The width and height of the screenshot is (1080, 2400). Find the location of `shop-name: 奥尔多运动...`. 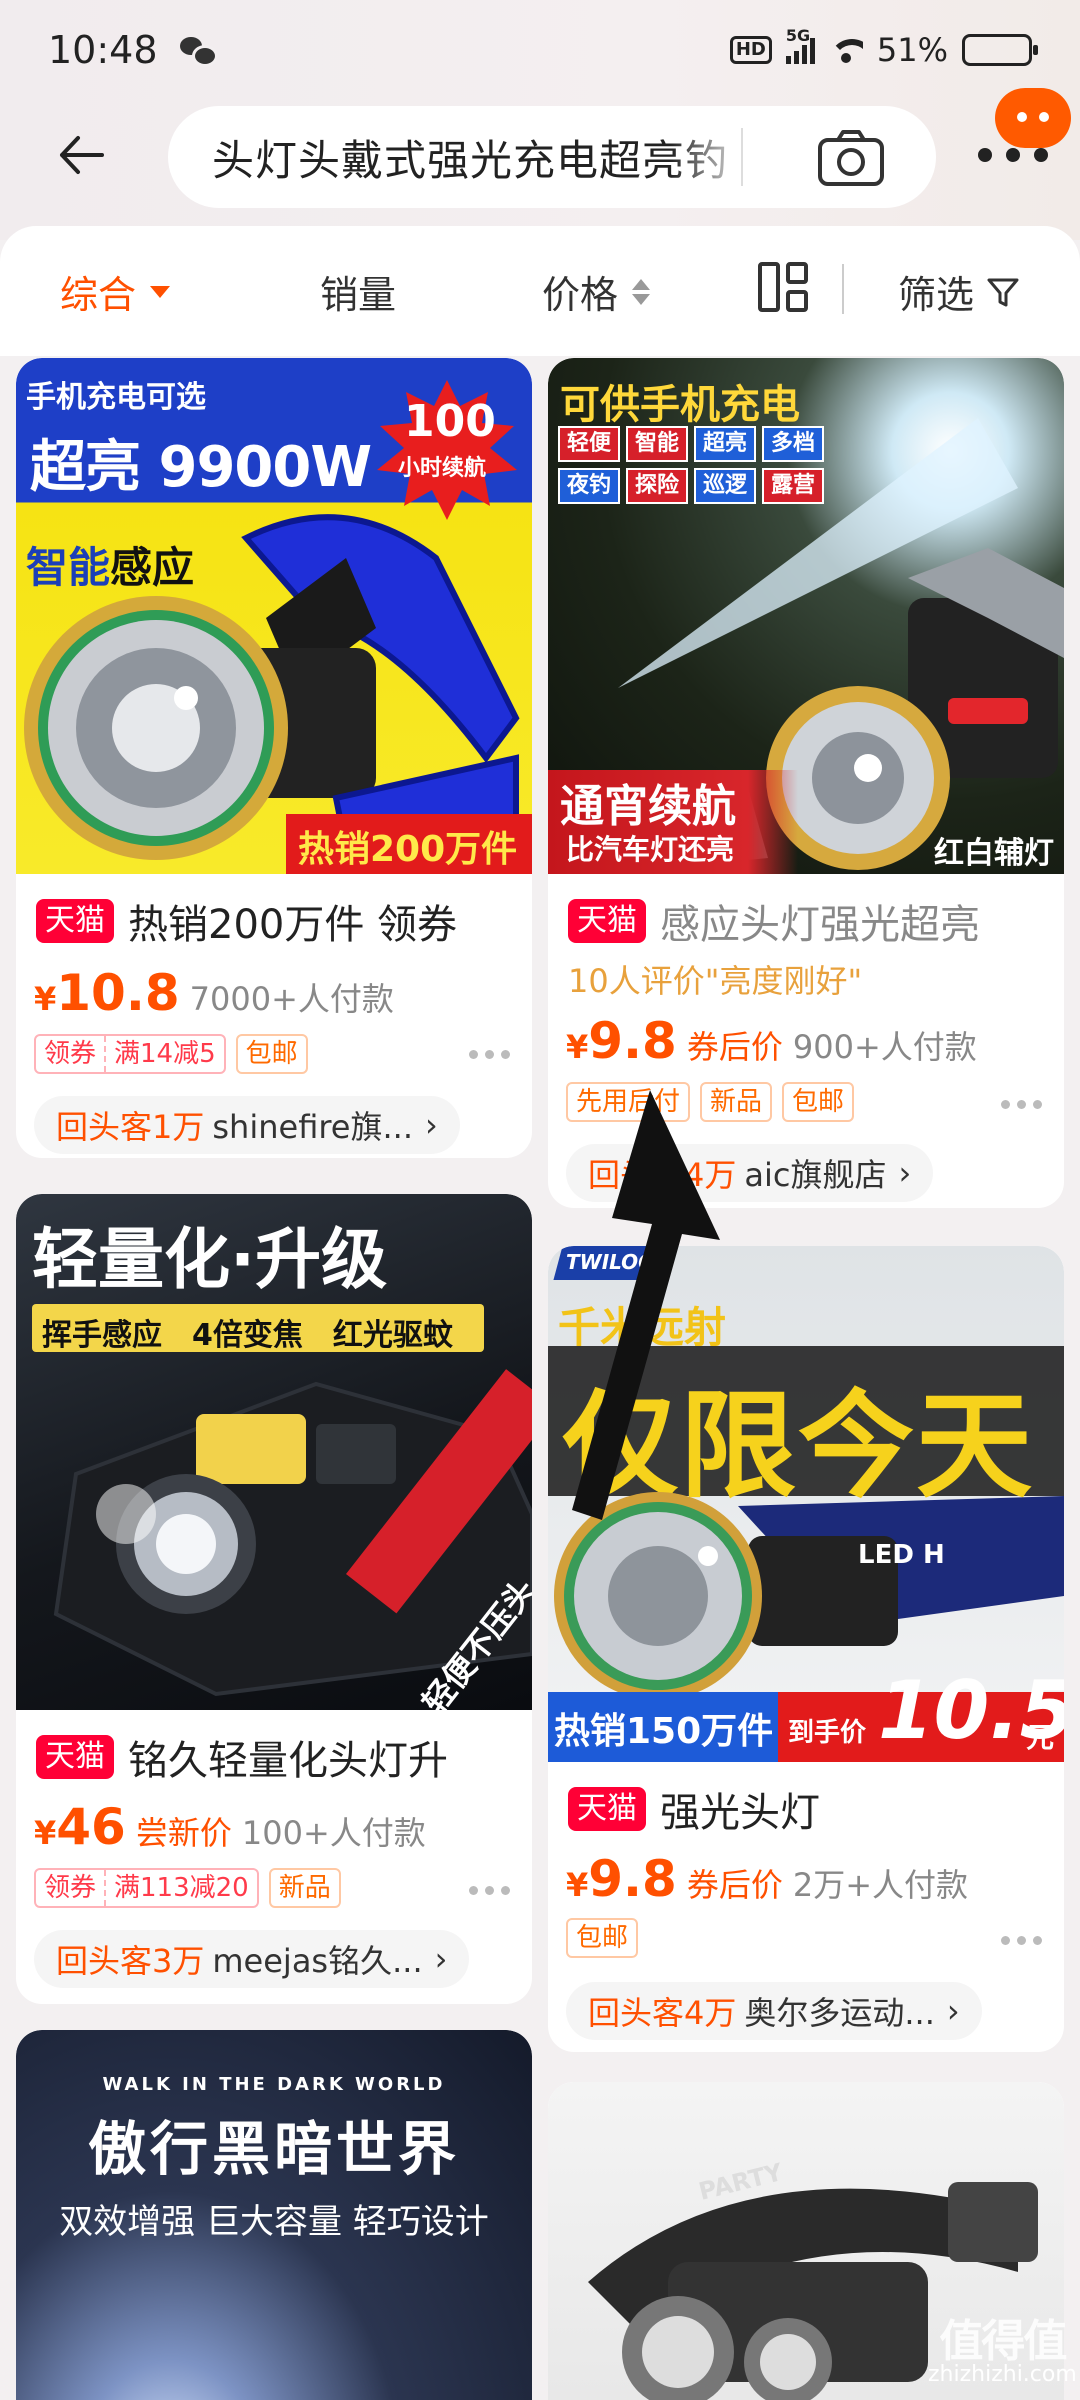

shop-name: 奥尔多运动... is located at coordinates (839, 2013).